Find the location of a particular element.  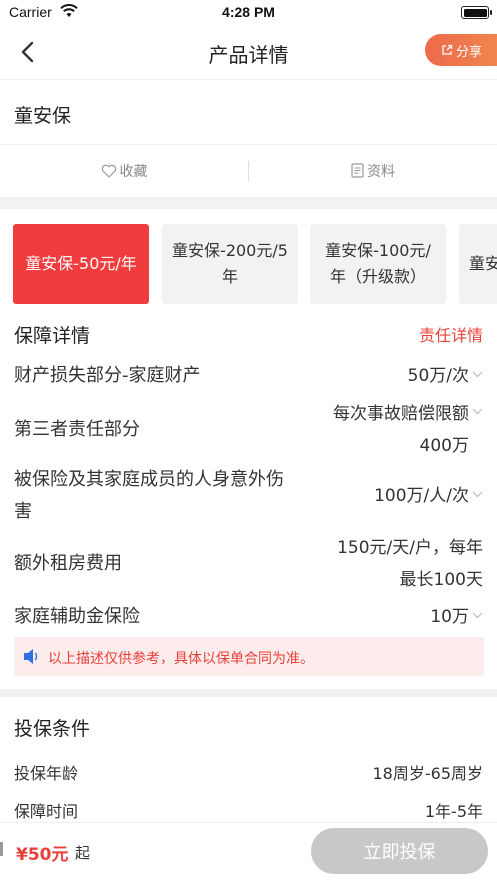

docs-button: 资料 is located at coordinates (373, 171).